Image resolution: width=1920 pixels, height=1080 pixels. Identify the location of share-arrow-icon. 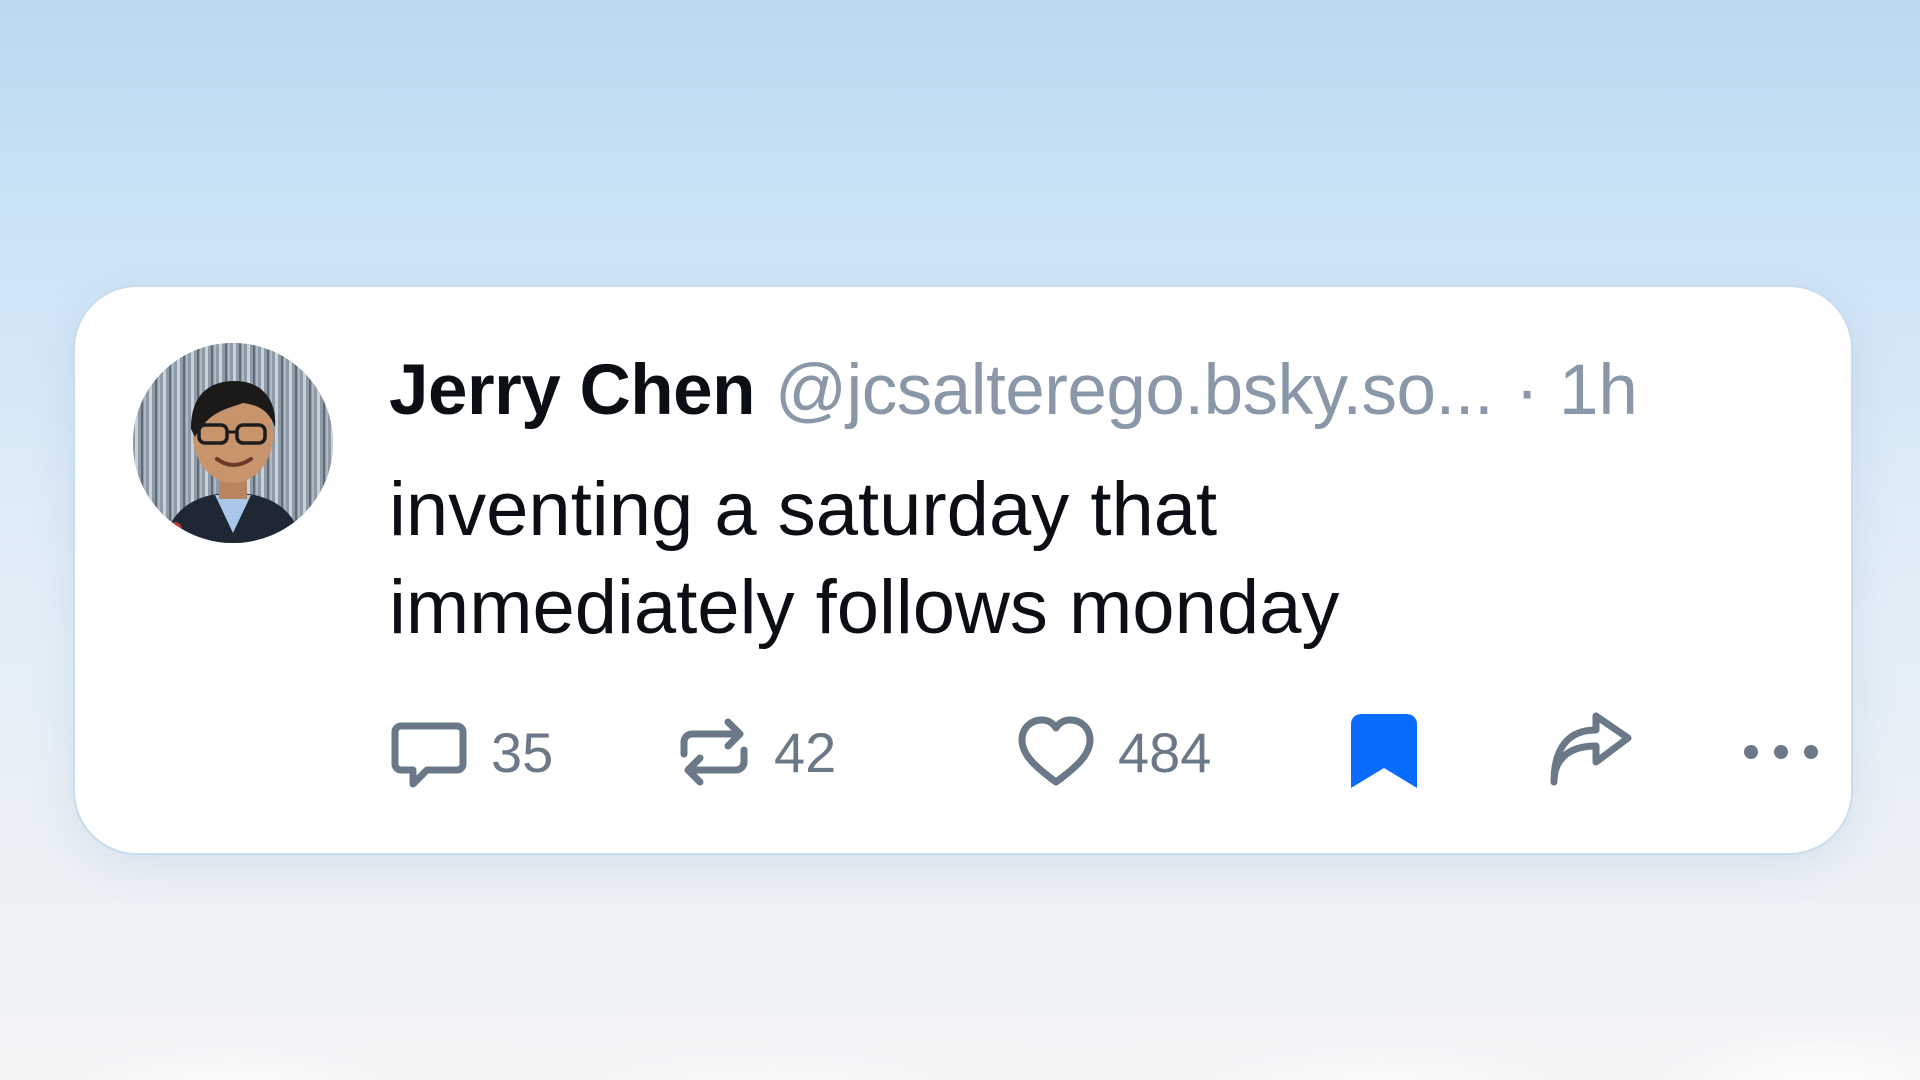
(1591, 752).